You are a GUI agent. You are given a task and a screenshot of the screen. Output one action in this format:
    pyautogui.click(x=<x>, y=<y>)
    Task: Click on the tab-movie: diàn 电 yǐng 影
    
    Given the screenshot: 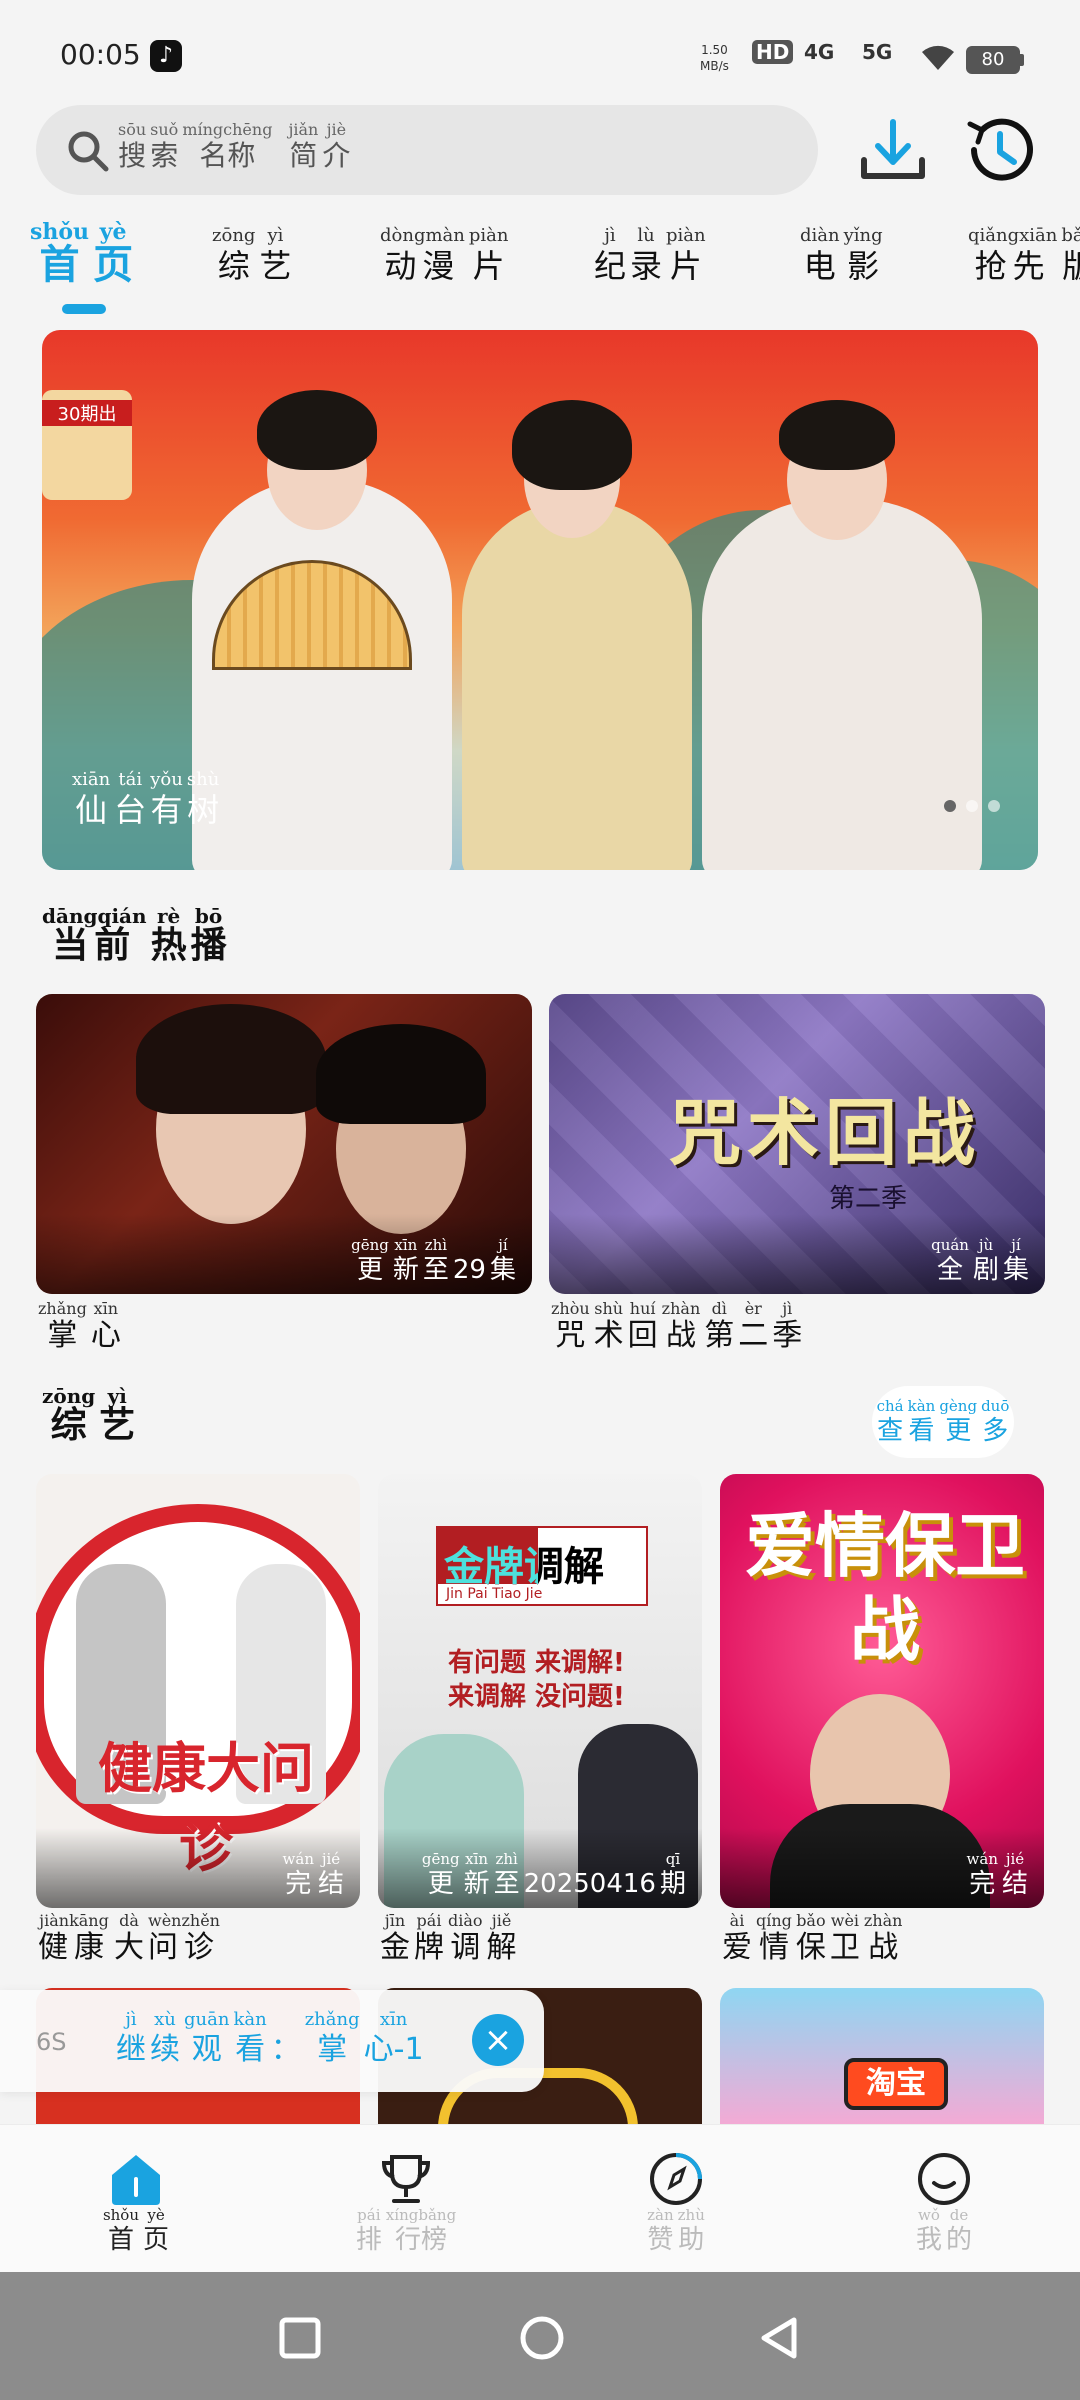 What is the action you would take?
    pyautogui.click(x=841, y=256)
    